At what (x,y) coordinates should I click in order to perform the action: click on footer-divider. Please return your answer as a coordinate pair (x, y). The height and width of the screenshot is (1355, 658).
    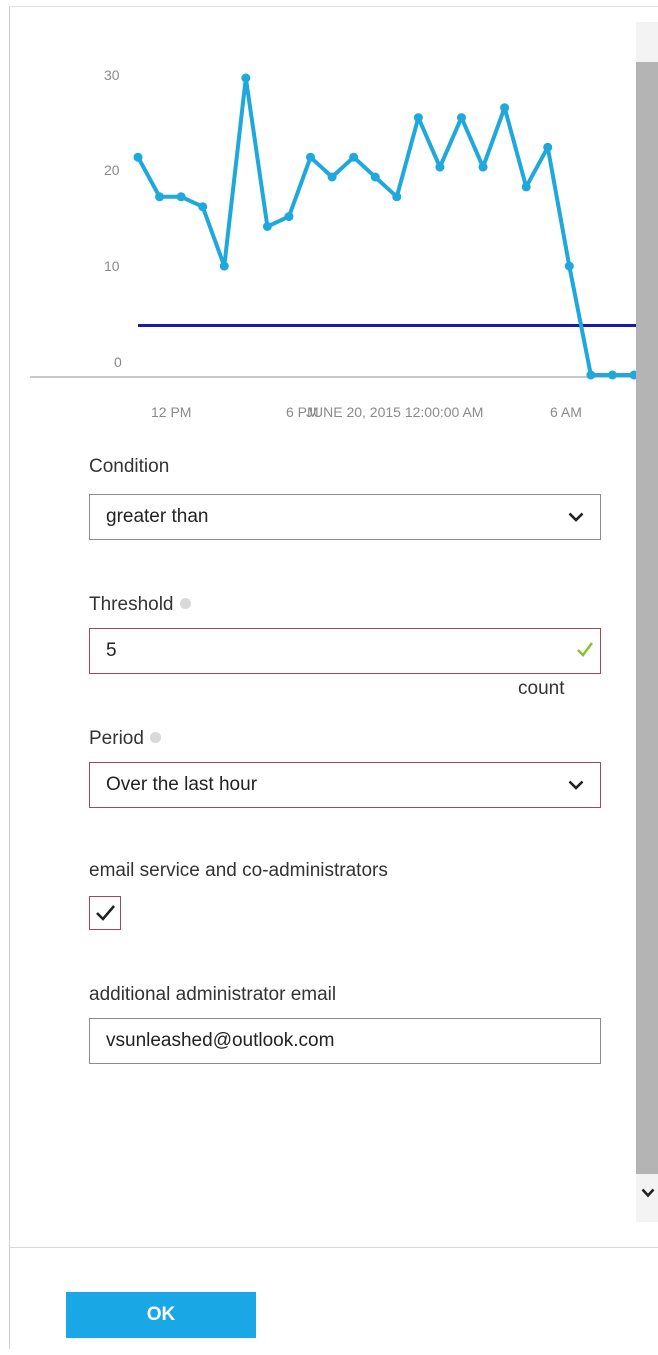
    Looking at the image, I should click on (333, 1247).